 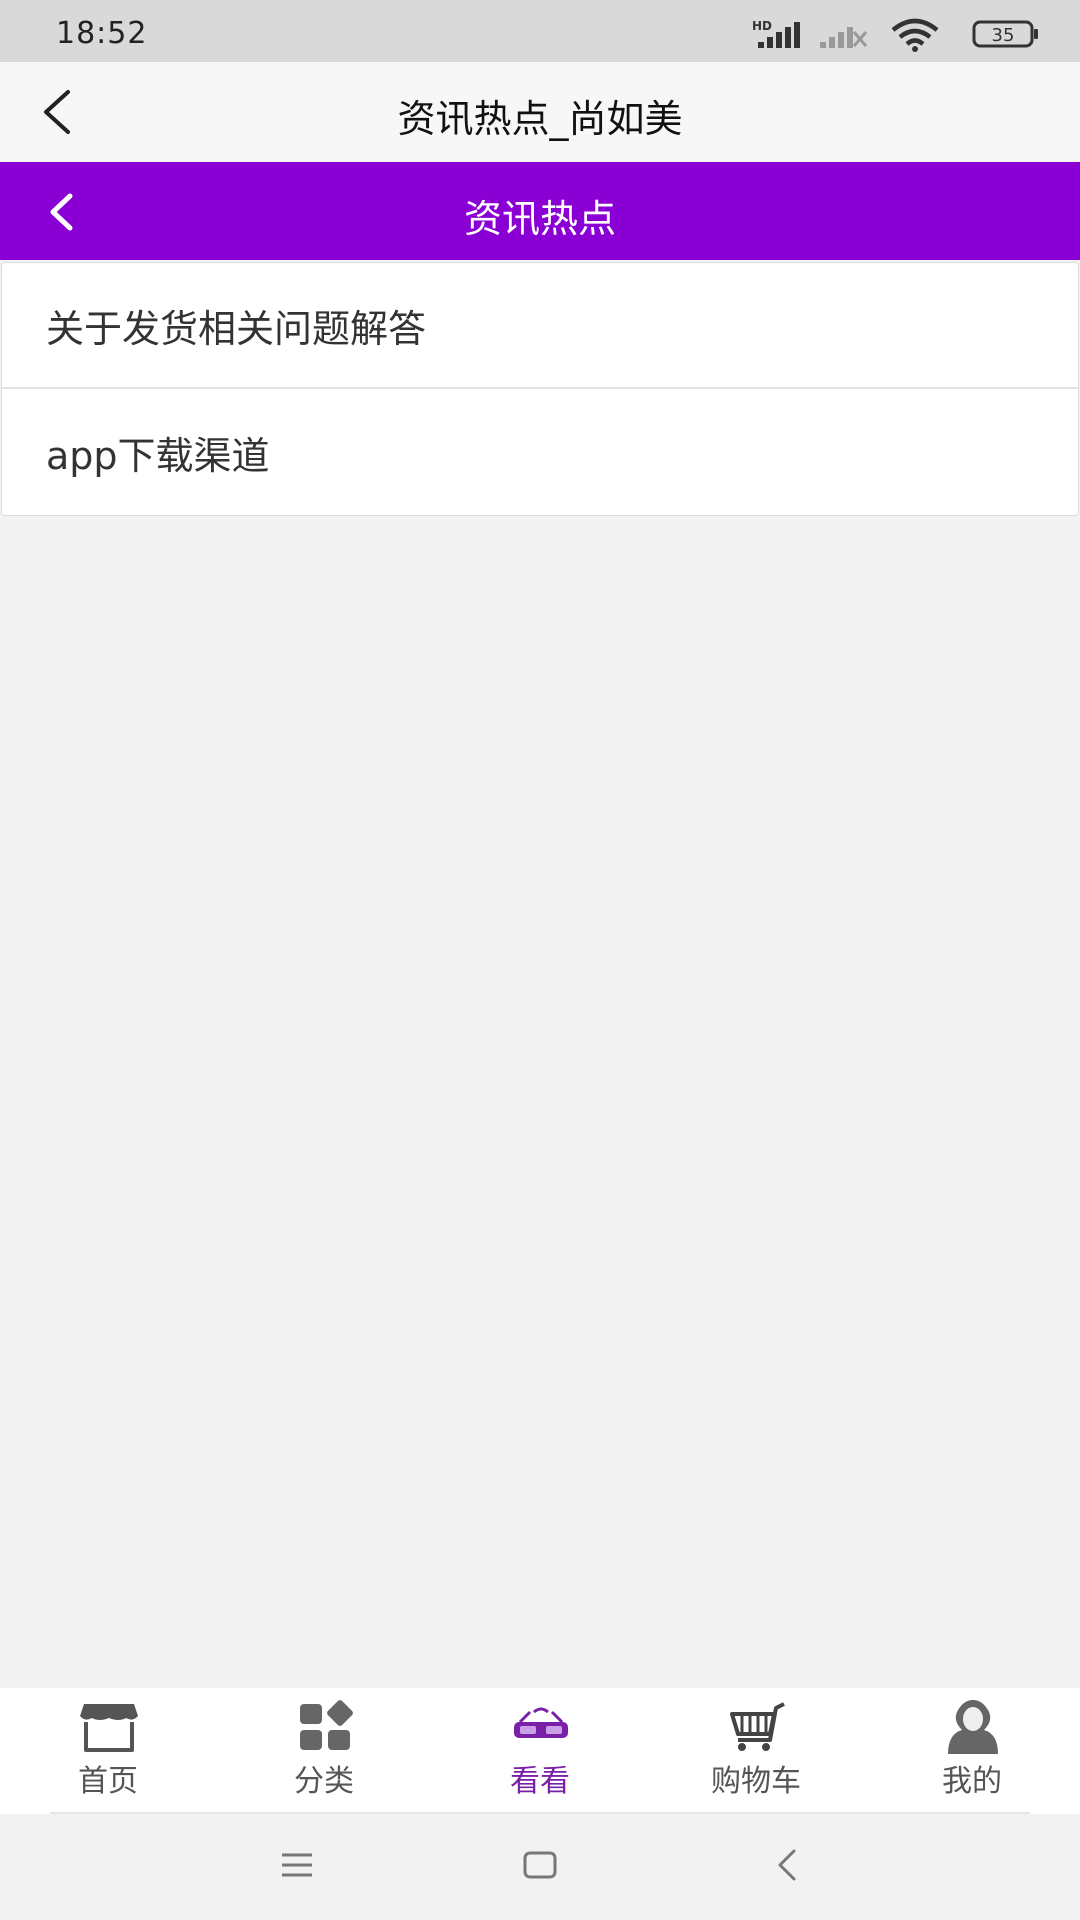 What do you see at coordinates (541, 1722) in the screenshot?
I see `glasses-icon` at bounding box center [541, 1722].